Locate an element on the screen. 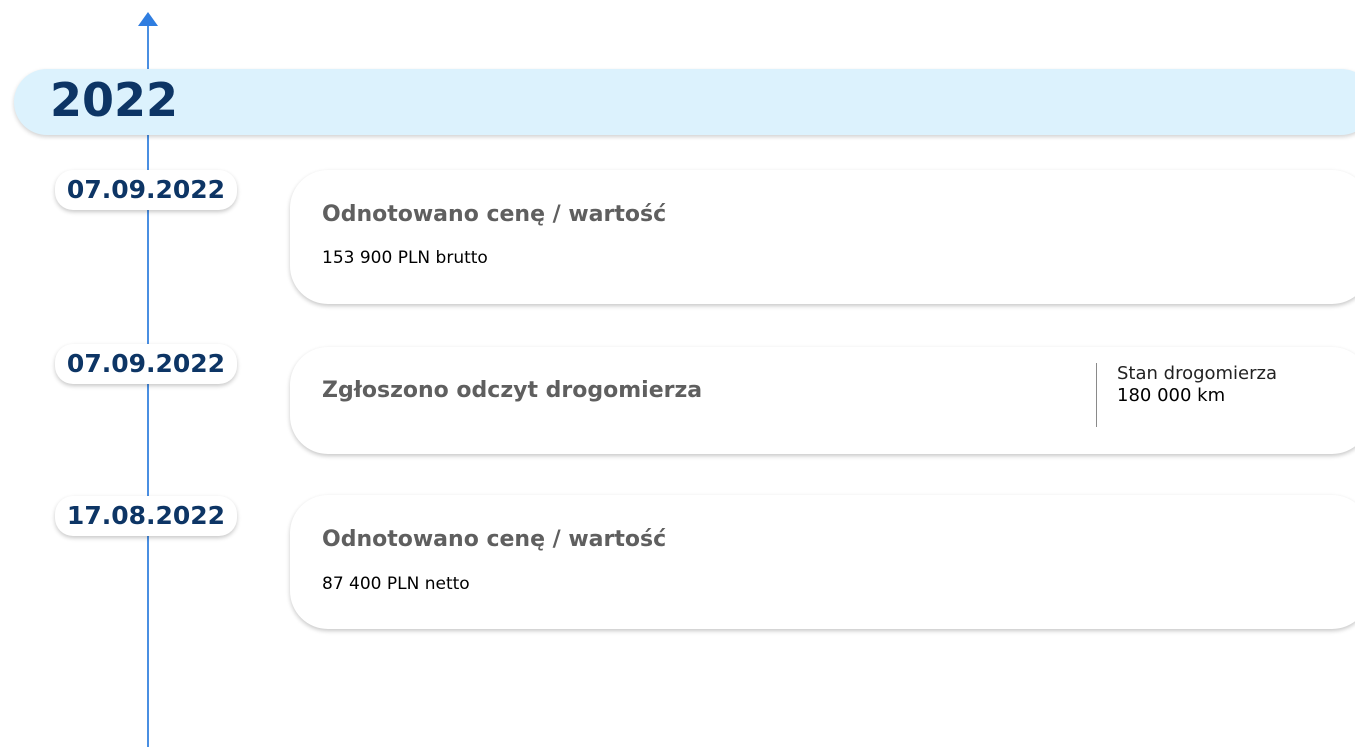 The width and height of the screenshot is (1355, 747). odometer-label: Stan drogomierza is located at coordinates (1197, 373).